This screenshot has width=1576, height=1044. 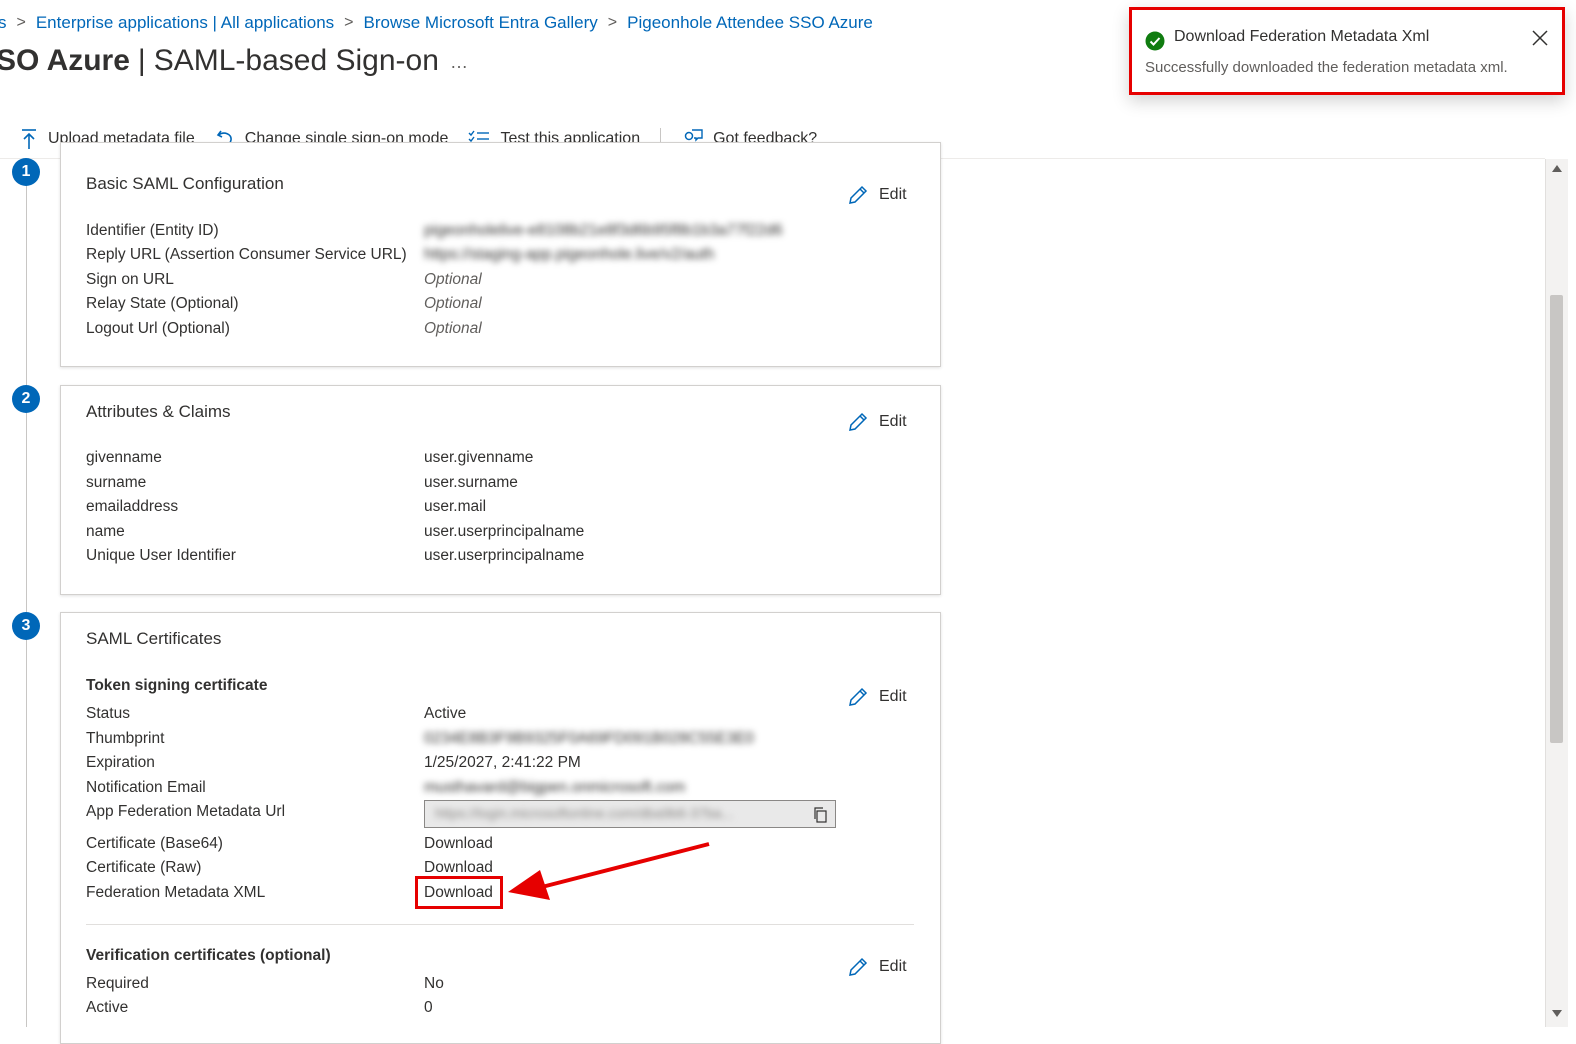 What do you see at coordinates (877, 967) in the screenshot?
I see `verification-edit-button: Edit` at bounding box center [877, 967].